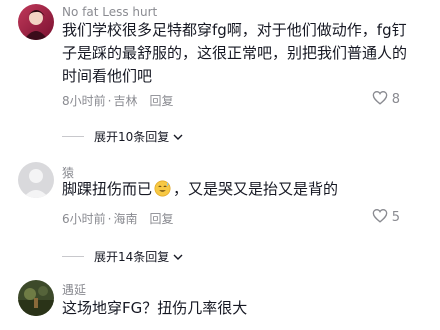 The height and width of the screenshot is (330, 440). I want to click on like-button: 5, so click(386, 217).